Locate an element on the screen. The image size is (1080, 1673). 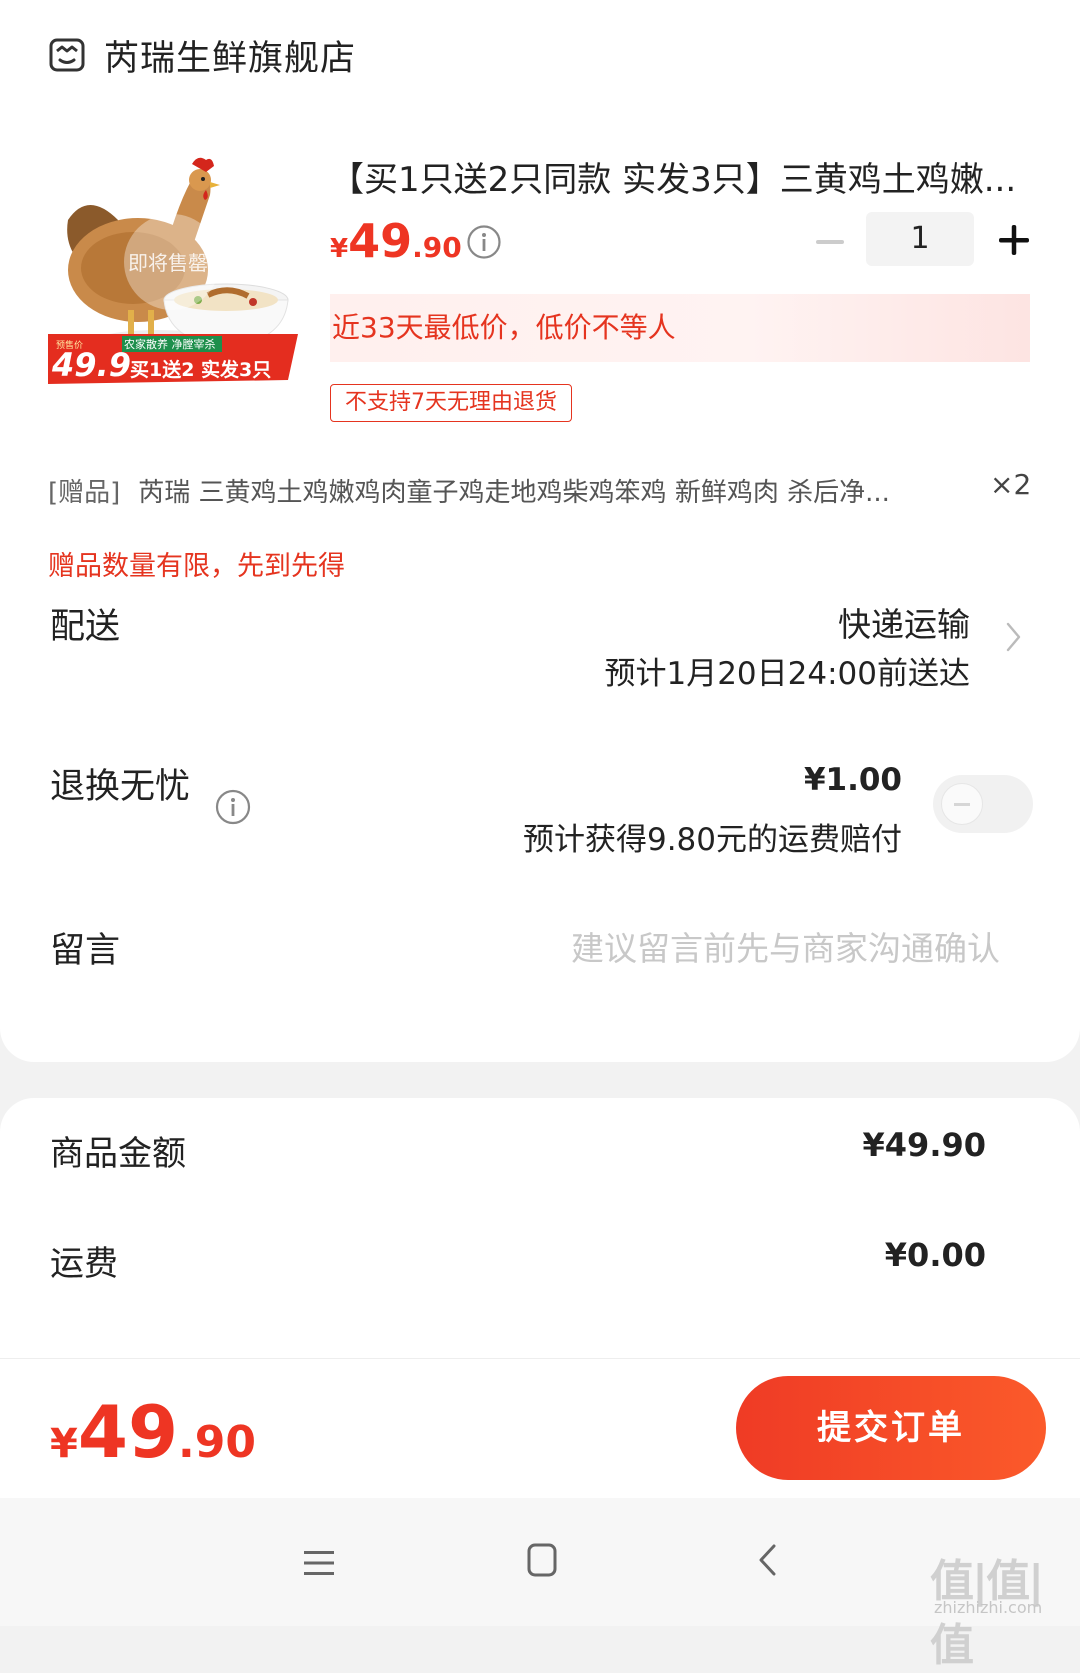
decrease-quantity-button is located at coordinates (830, 242).